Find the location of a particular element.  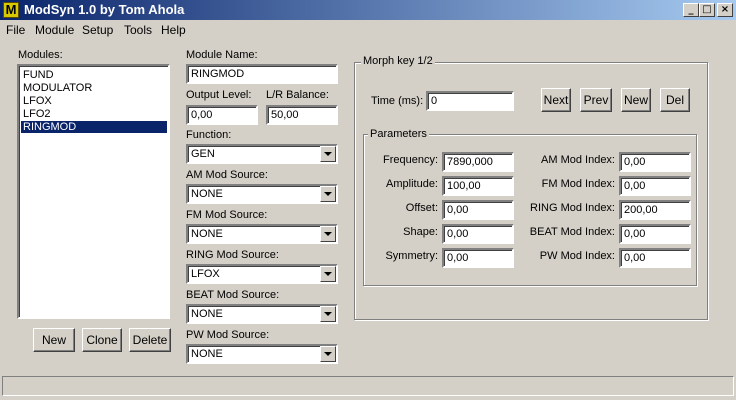

close-button: × is located at coordinates (725, 10).